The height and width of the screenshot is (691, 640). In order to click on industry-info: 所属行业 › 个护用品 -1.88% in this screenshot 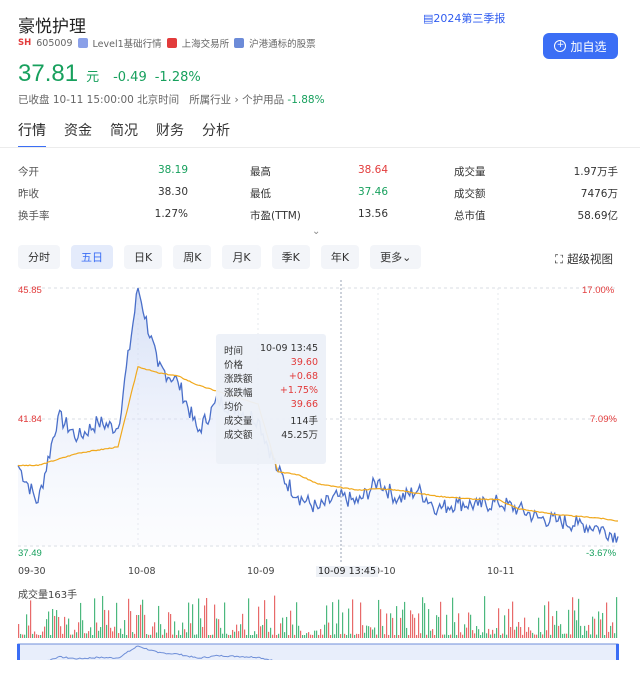, I will do `click(256, 99)`.